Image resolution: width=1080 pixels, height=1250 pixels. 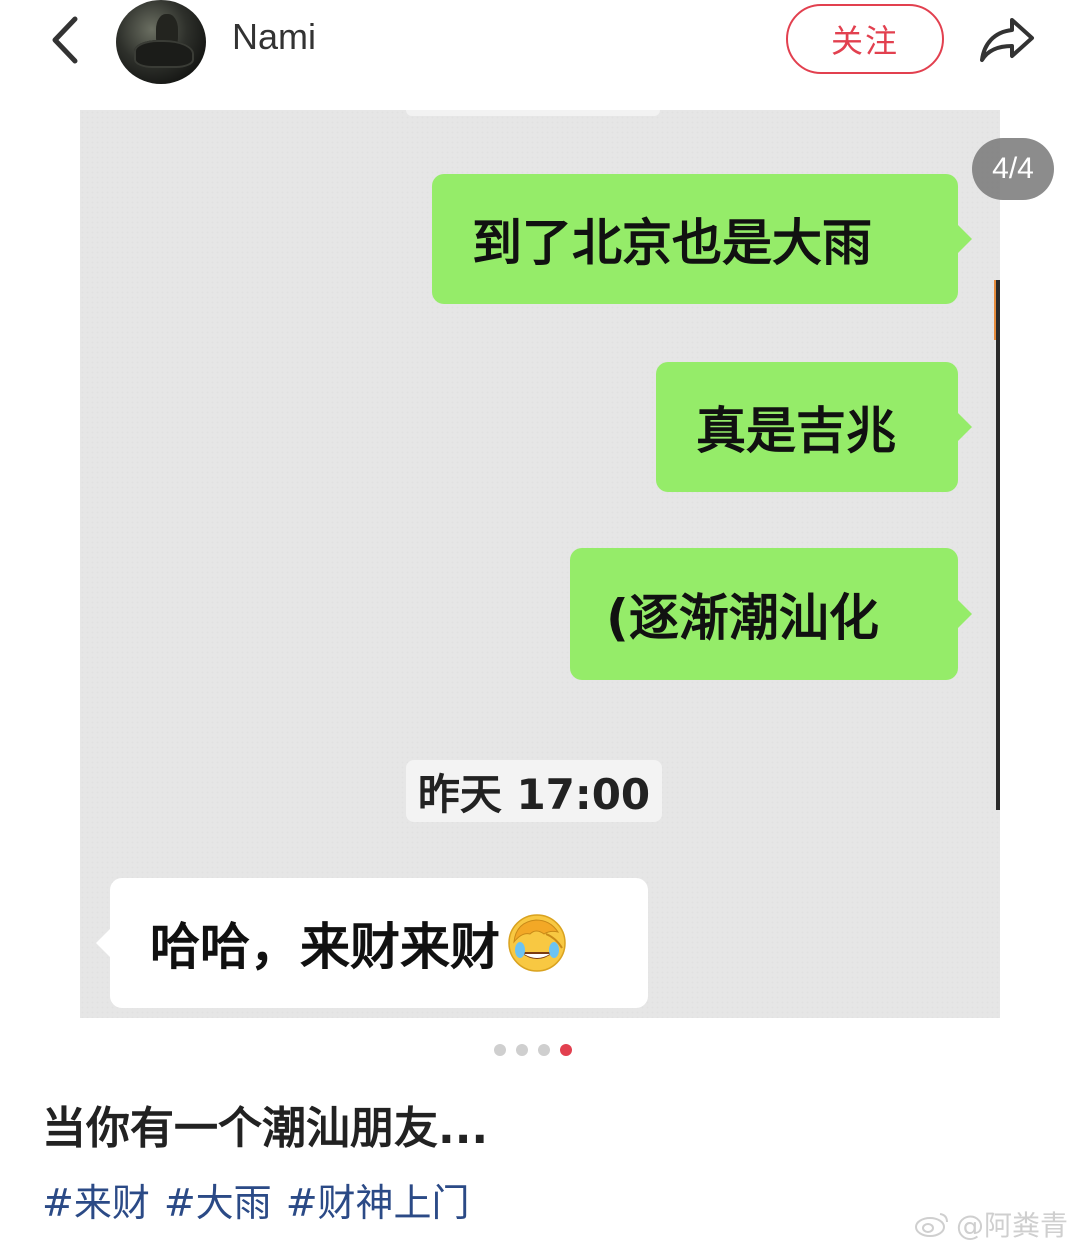 What do you see at coordinates (378, 1199) in the screenshot?
I see `hashtag-link: #财神上门` at bounding box center [378, 1199].